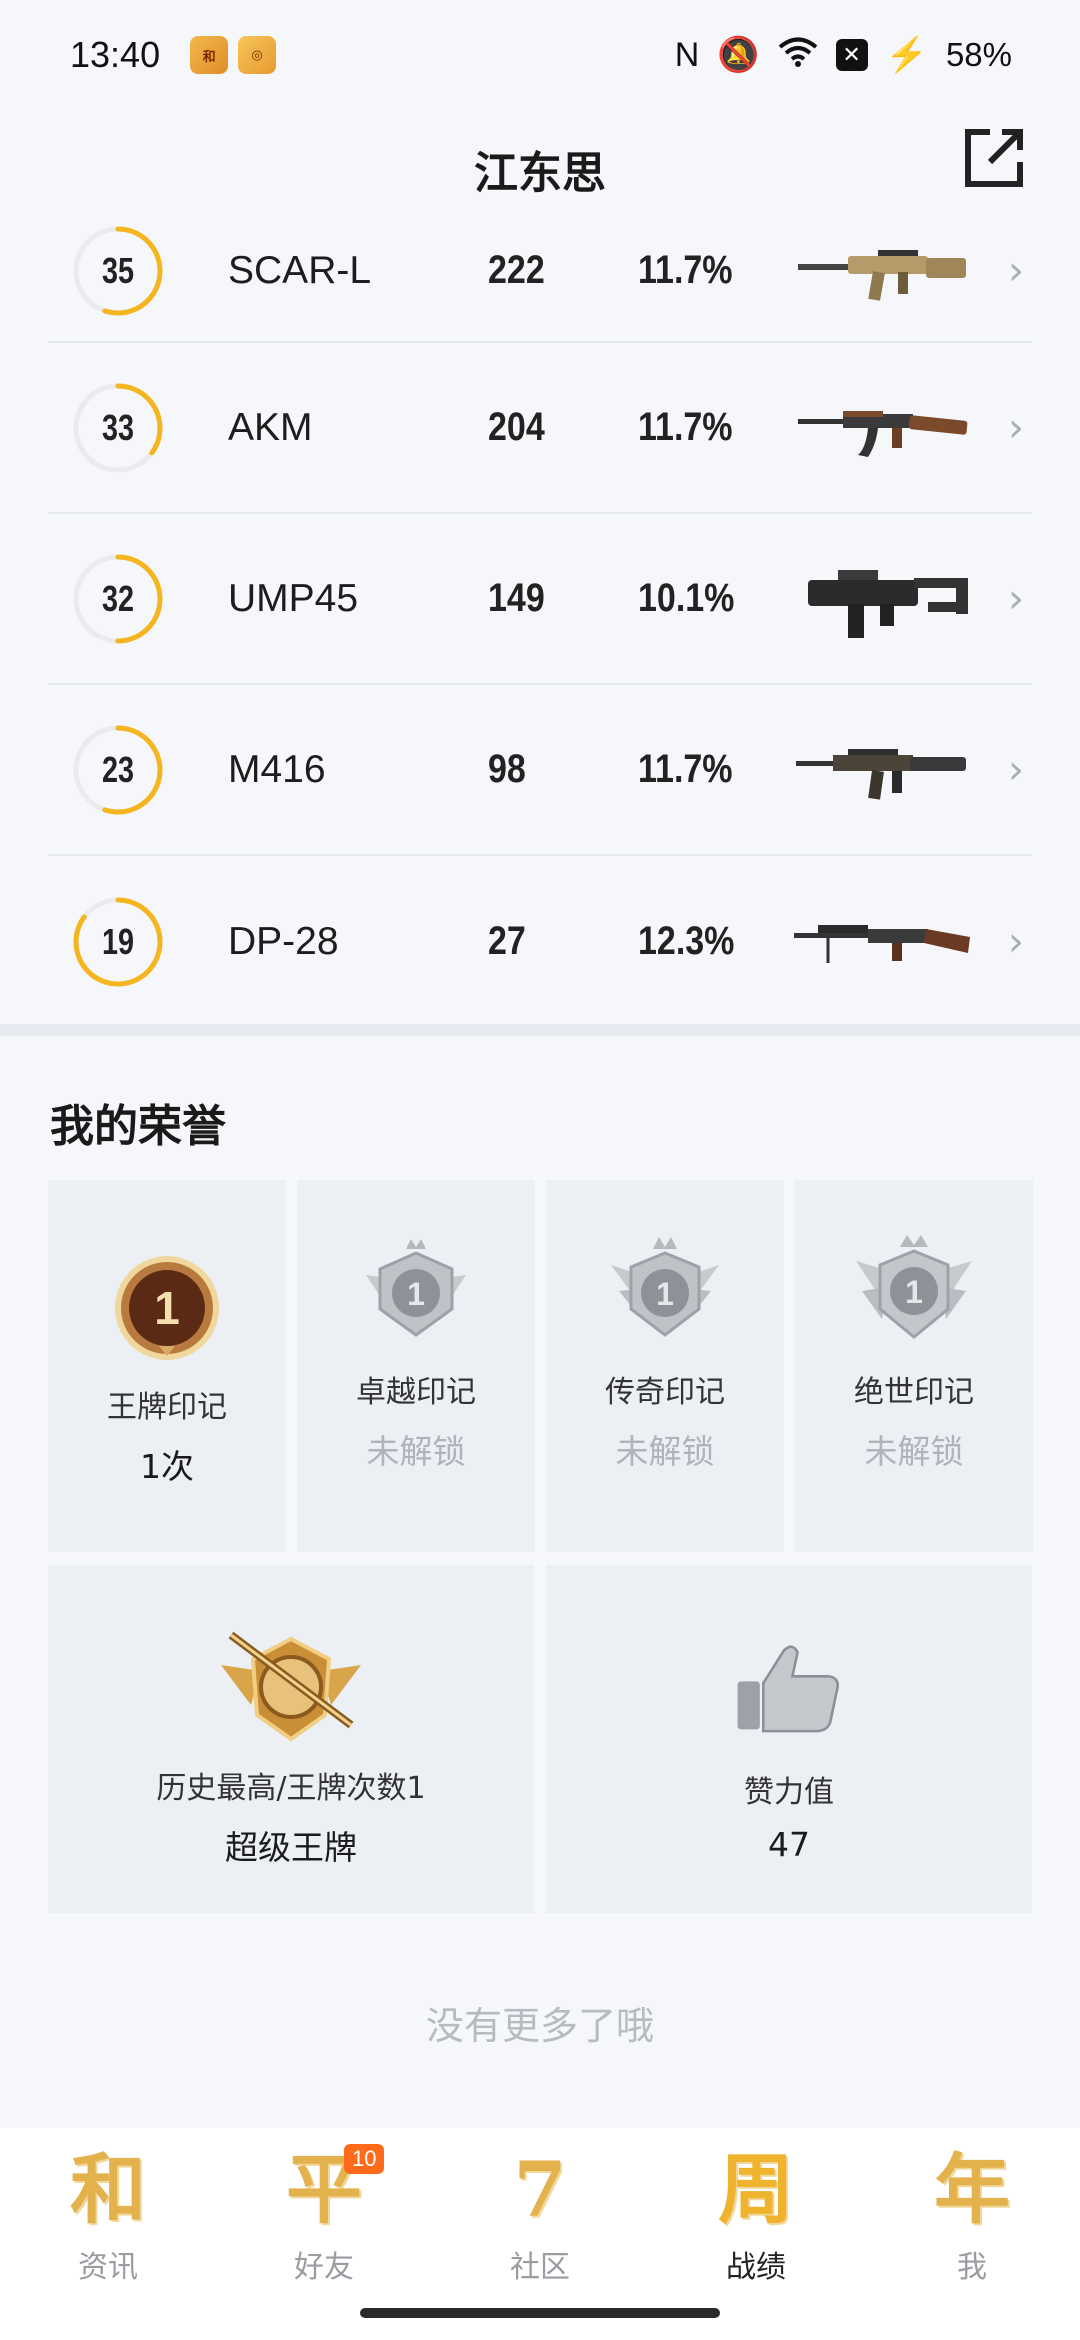 This screenshot has height=2340, width=1080. Describe the element at coordinates (665, 1366) in the screenshot. I see `honor-card-legend-mark: 1 传奇印记 未解锁` at that location.